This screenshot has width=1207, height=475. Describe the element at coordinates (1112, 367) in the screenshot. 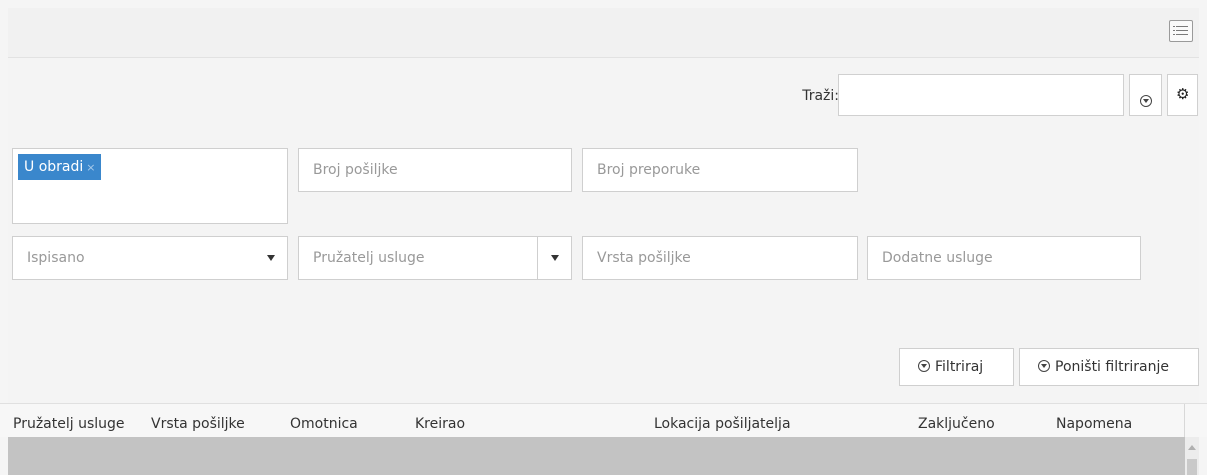

I see `reset-filter-button-label: Poništi filtriranje` at that location.